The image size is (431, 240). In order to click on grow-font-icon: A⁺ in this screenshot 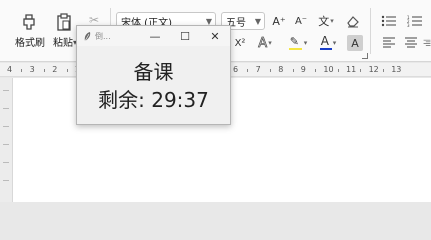, I will do `click(279, 21)`.